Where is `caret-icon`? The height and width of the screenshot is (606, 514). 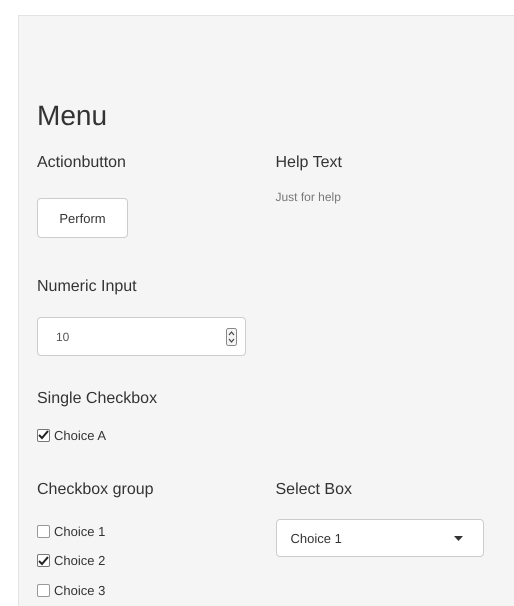 caret-icon is located at coordinates (458, 538).